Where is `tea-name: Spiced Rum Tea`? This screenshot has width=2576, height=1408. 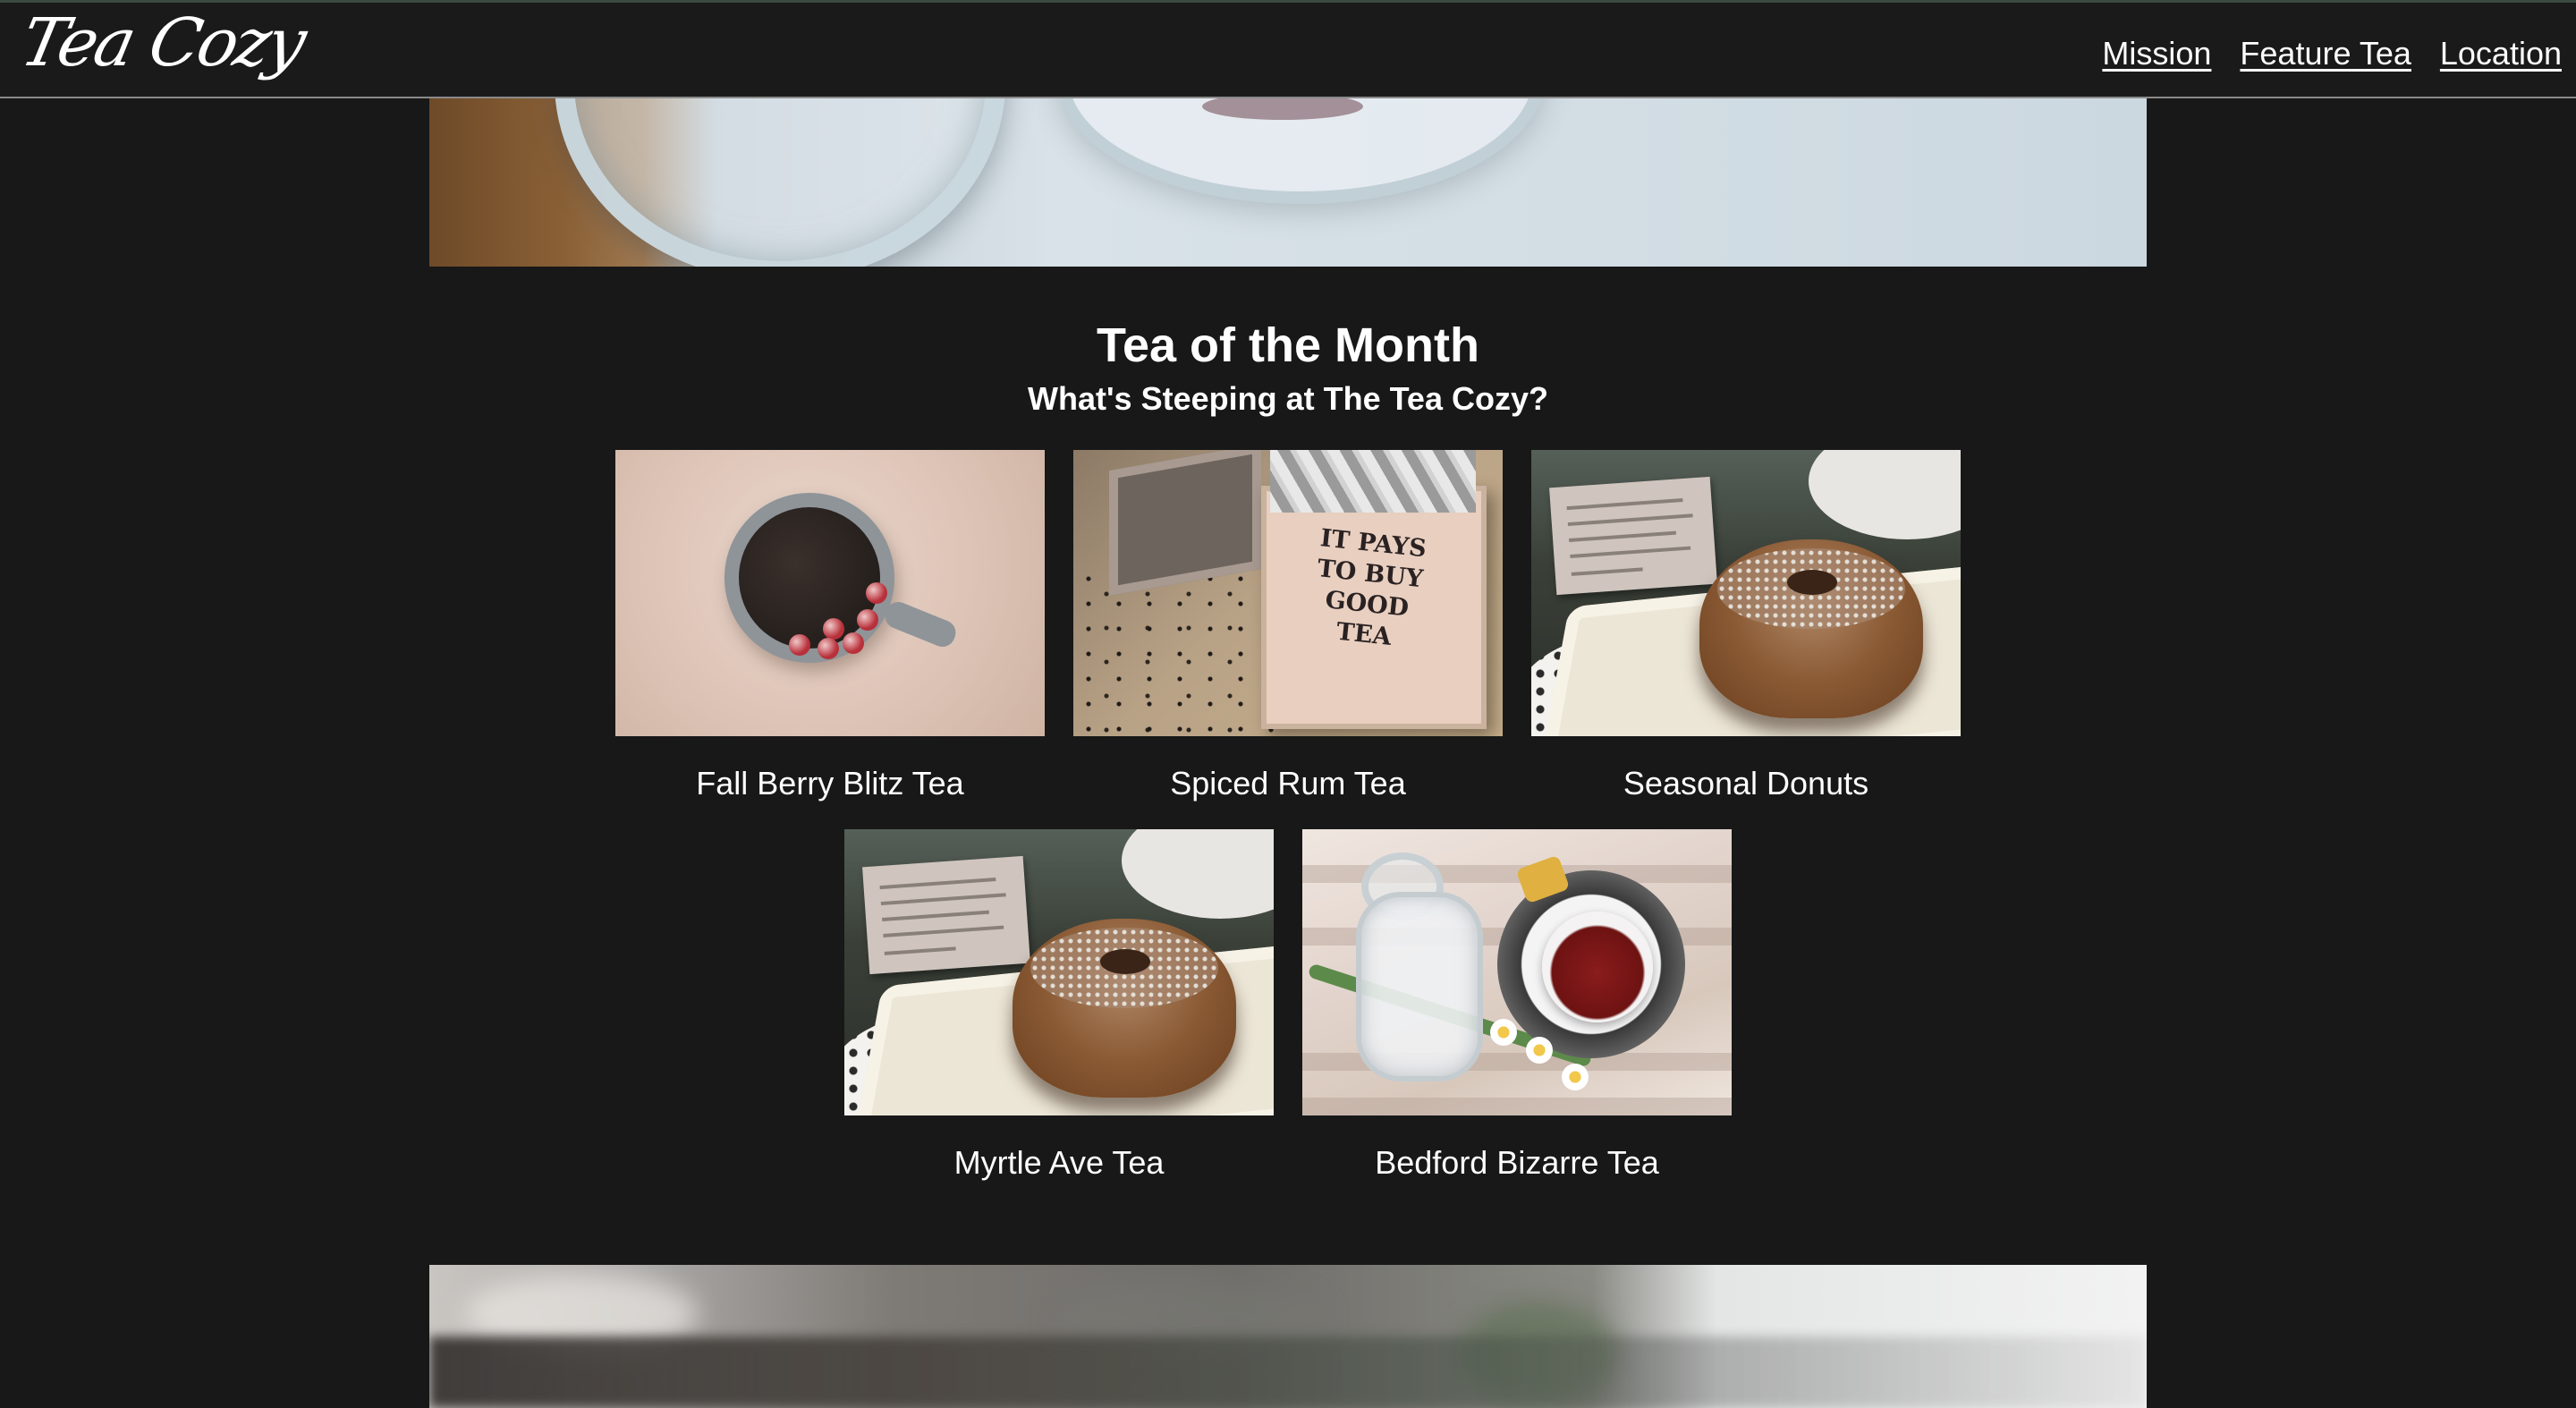
tea-name: Spiced Rum Tea is located at coordinates (1288, 783).